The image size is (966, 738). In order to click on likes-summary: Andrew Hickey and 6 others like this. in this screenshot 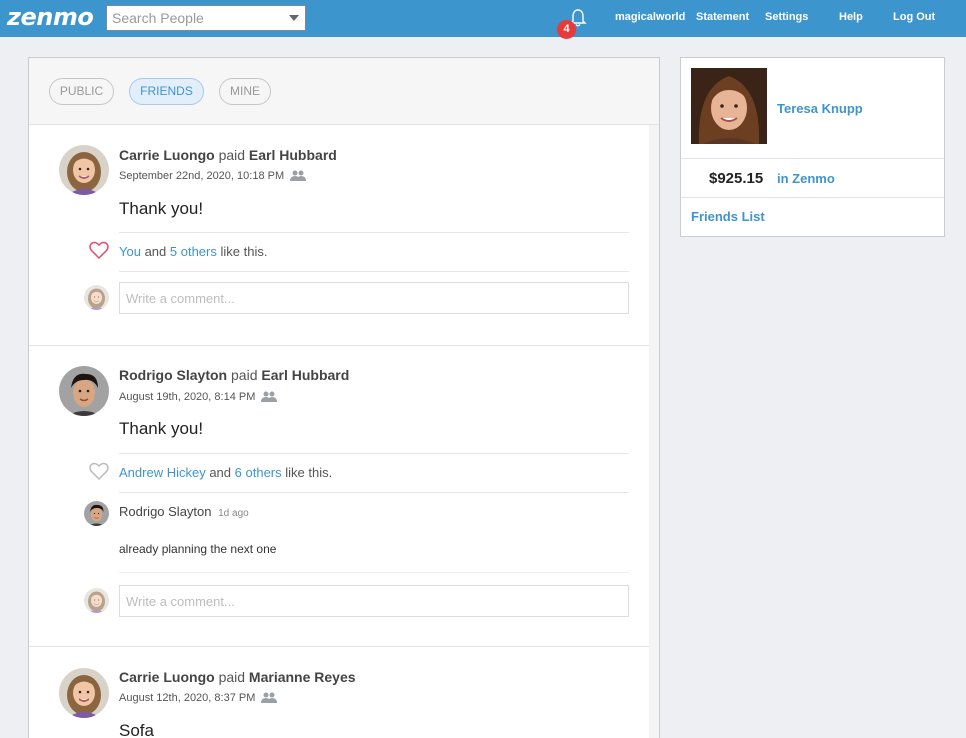, I will do `click(225, 472)`.